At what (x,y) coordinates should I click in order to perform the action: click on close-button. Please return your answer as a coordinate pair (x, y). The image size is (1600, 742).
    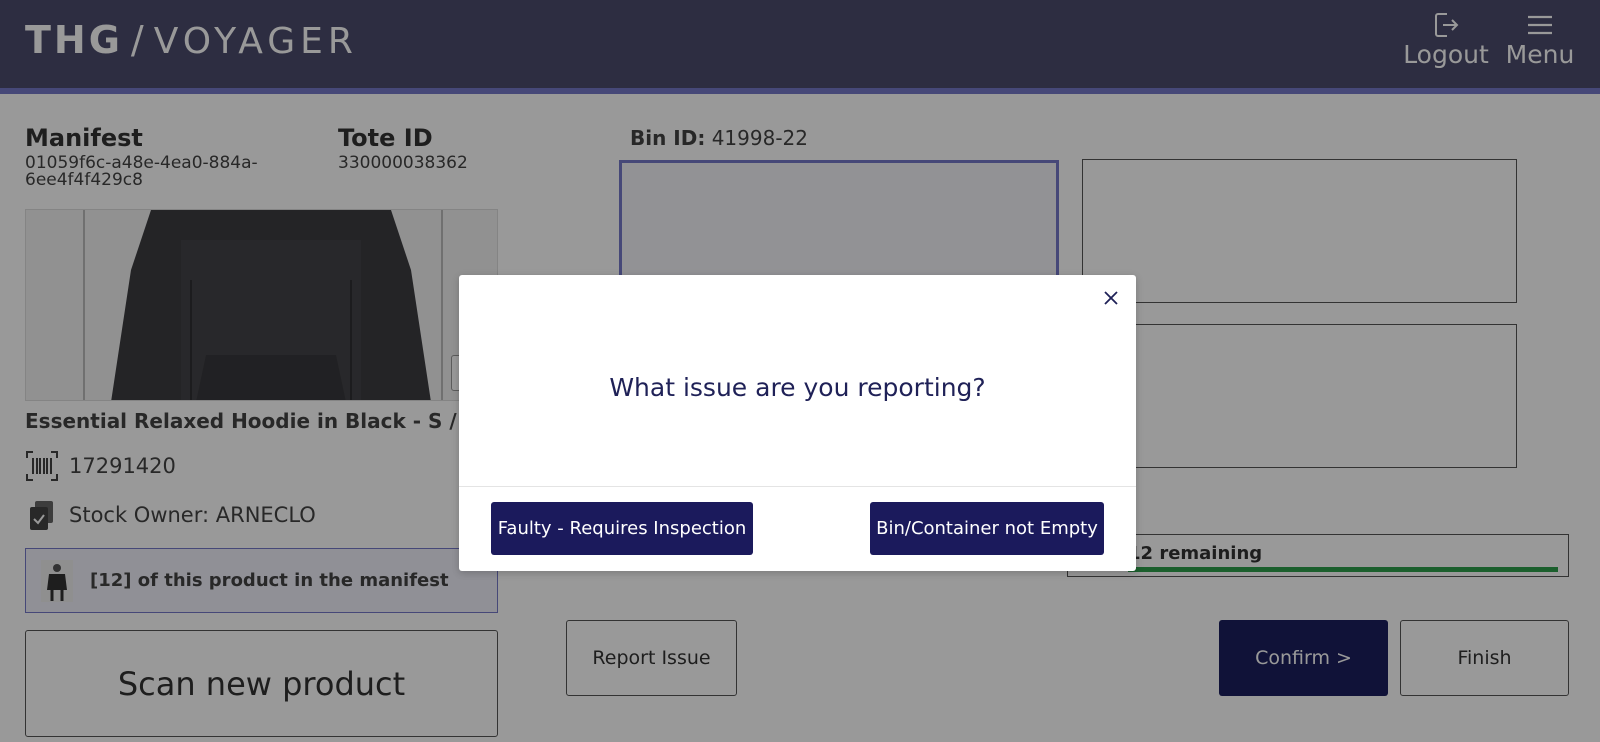
    Looking at the image, I should click on (1111, 298).